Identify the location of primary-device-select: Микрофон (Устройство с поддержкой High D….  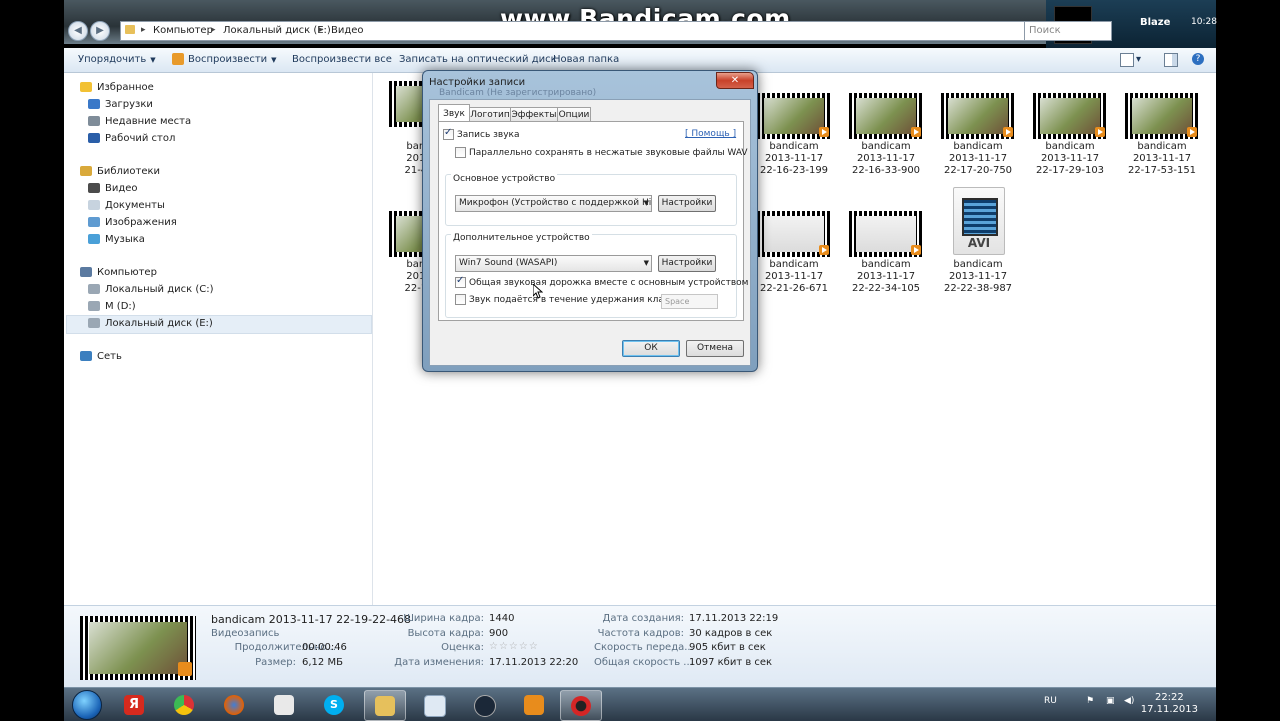
(553, 203).